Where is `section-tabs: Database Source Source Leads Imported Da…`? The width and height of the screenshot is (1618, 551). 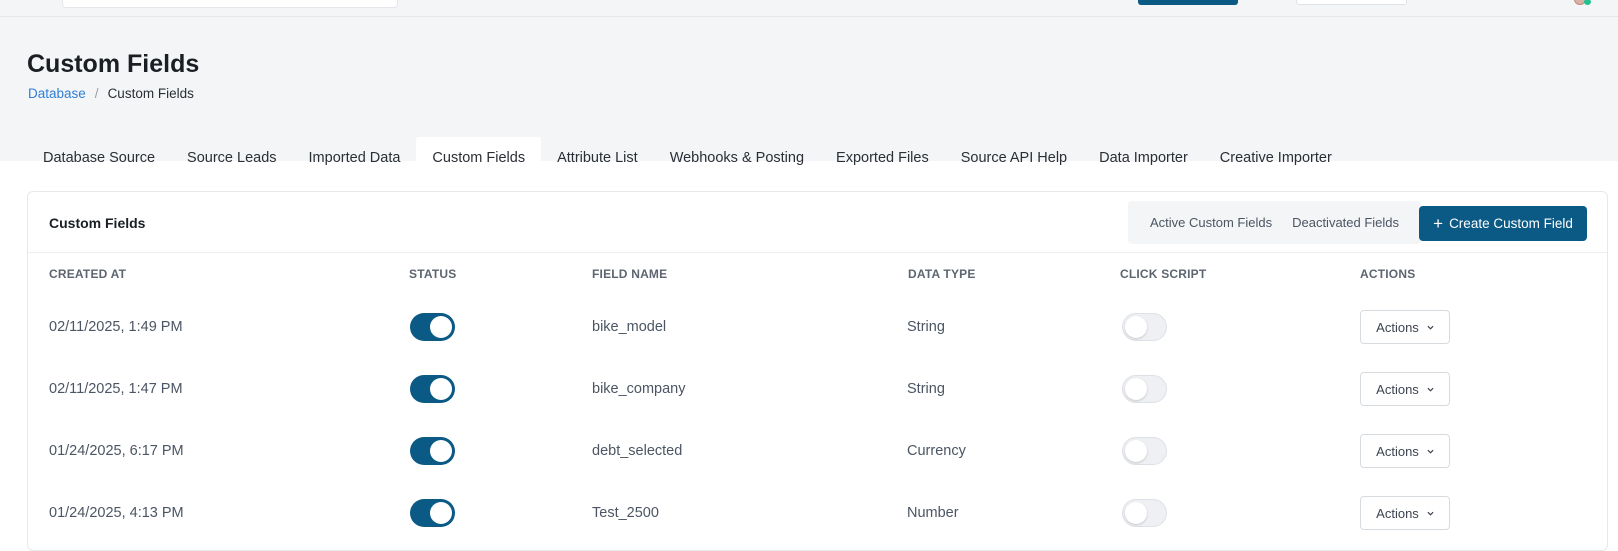
section-tabs: Database Source Source Leads Imported Da… is located at coordinates (687, 157).